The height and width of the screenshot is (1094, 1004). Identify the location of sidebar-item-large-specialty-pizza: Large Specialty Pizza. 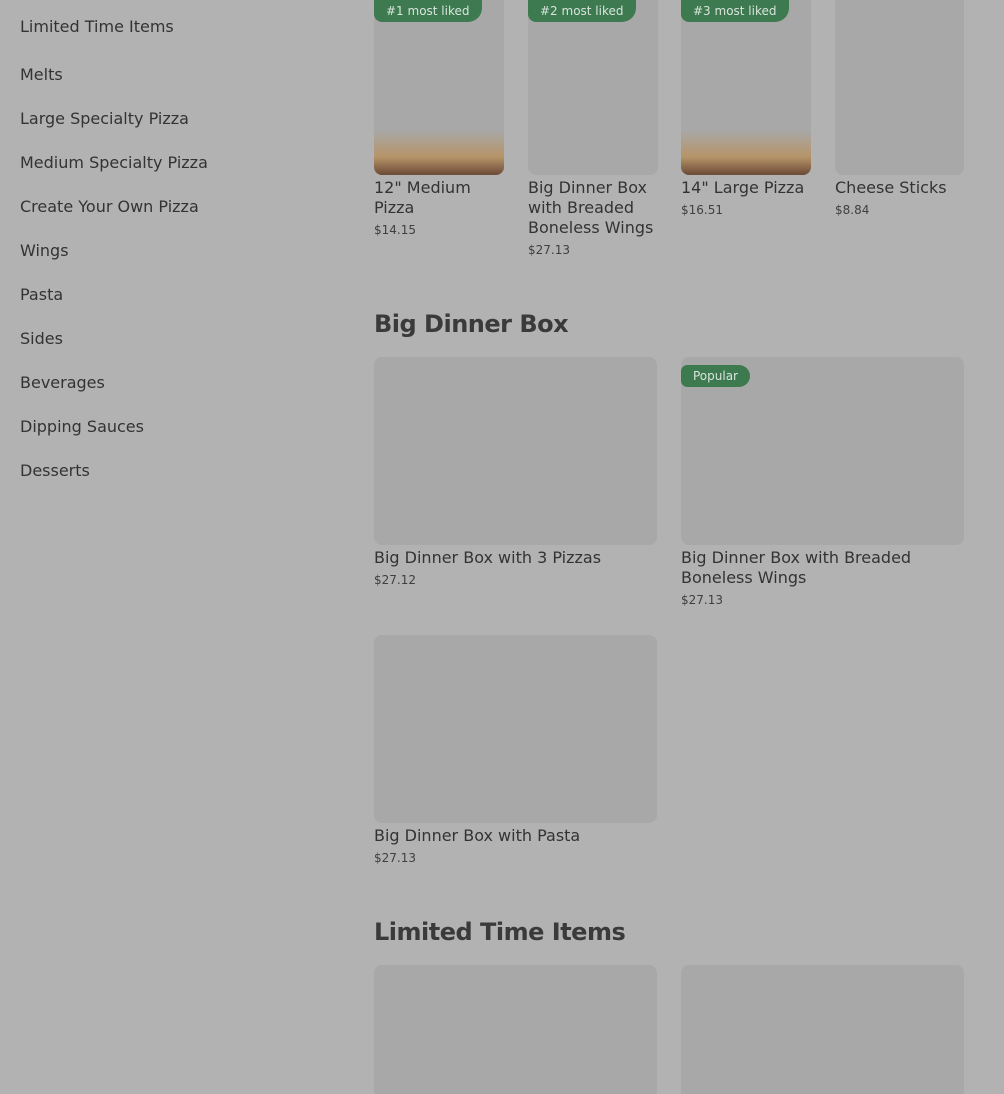
(170, 118).